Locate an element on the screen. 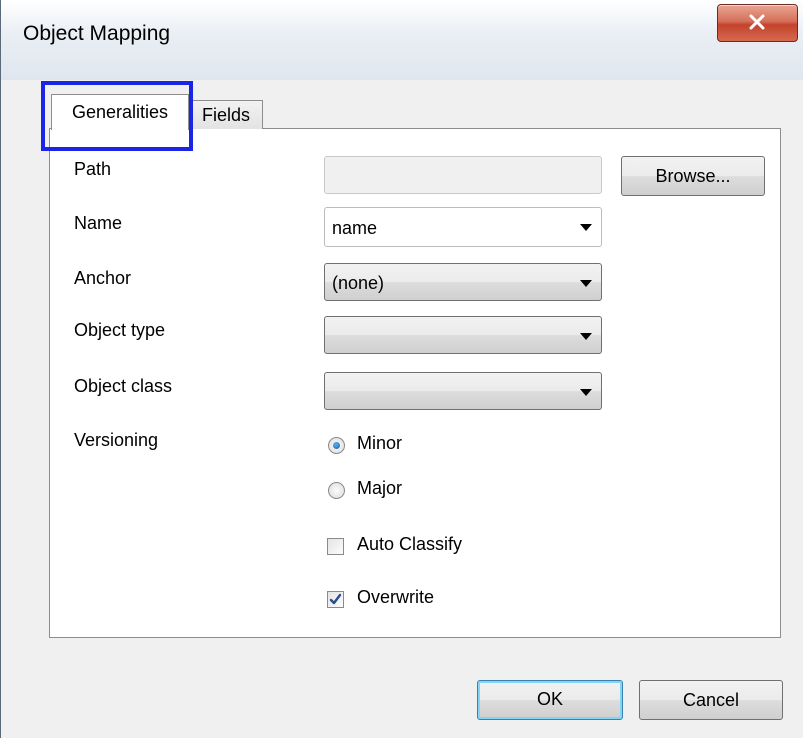 The height and width of the screenshot is (738, 803). versioning-label: Versioning is located at coordinates (116, 440).